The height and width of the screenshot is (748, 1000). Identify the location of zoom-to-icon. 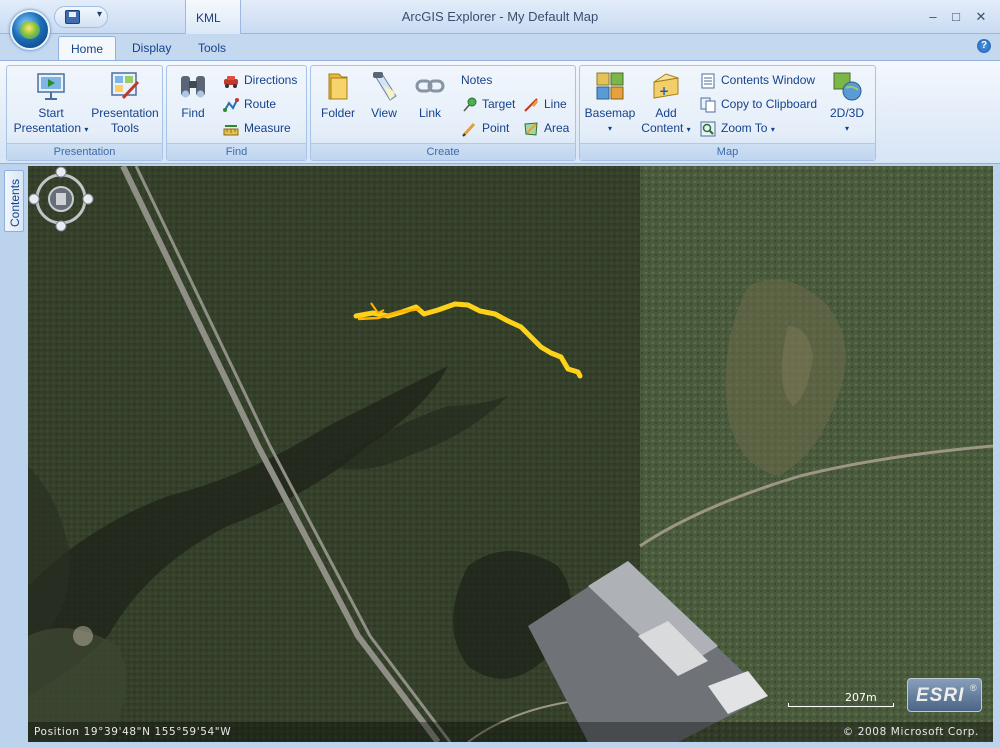
(708, 129).